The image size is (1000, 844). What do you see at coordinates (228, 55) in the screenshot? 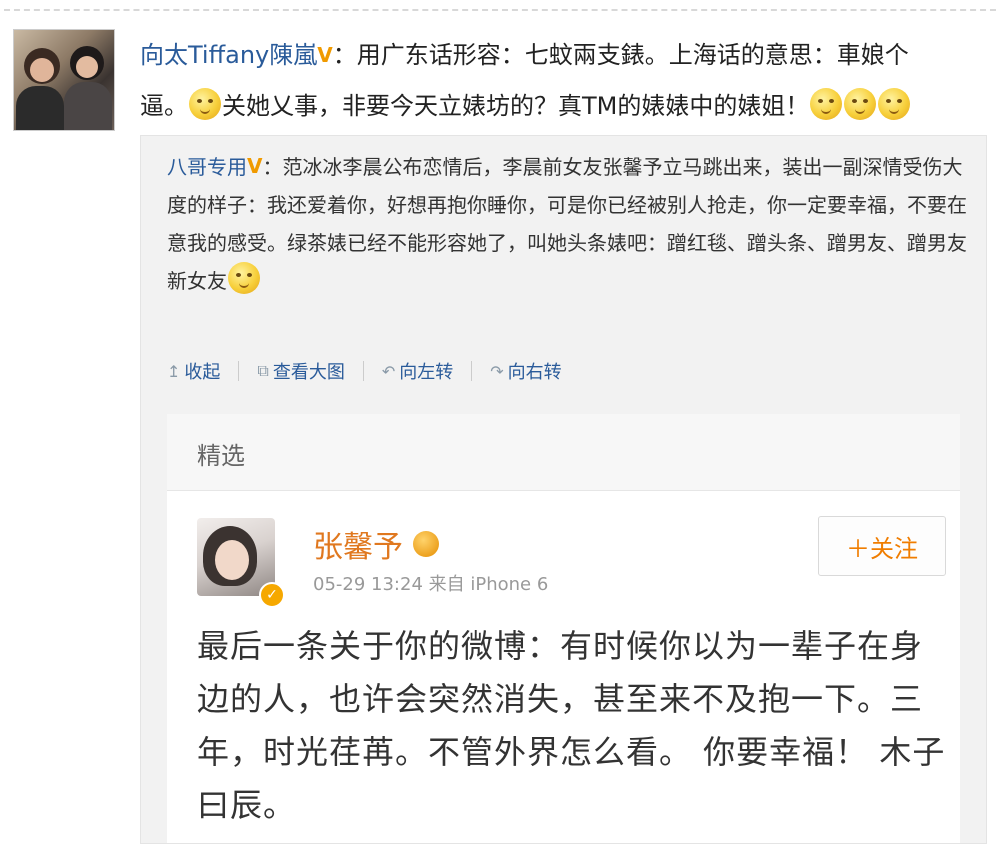
I see `post-username: 向太Tiffany陳嵐` at bounding box center [228, 55].